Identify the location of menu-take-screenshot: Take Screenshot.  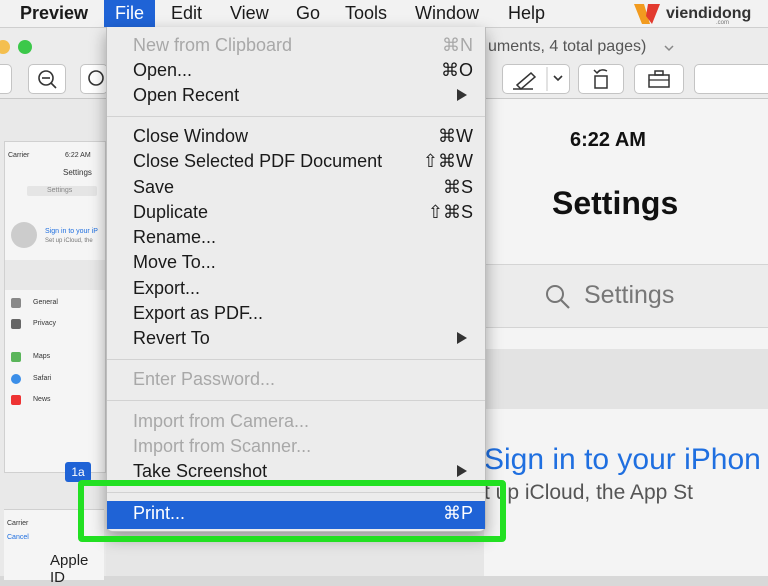
(200, 471).